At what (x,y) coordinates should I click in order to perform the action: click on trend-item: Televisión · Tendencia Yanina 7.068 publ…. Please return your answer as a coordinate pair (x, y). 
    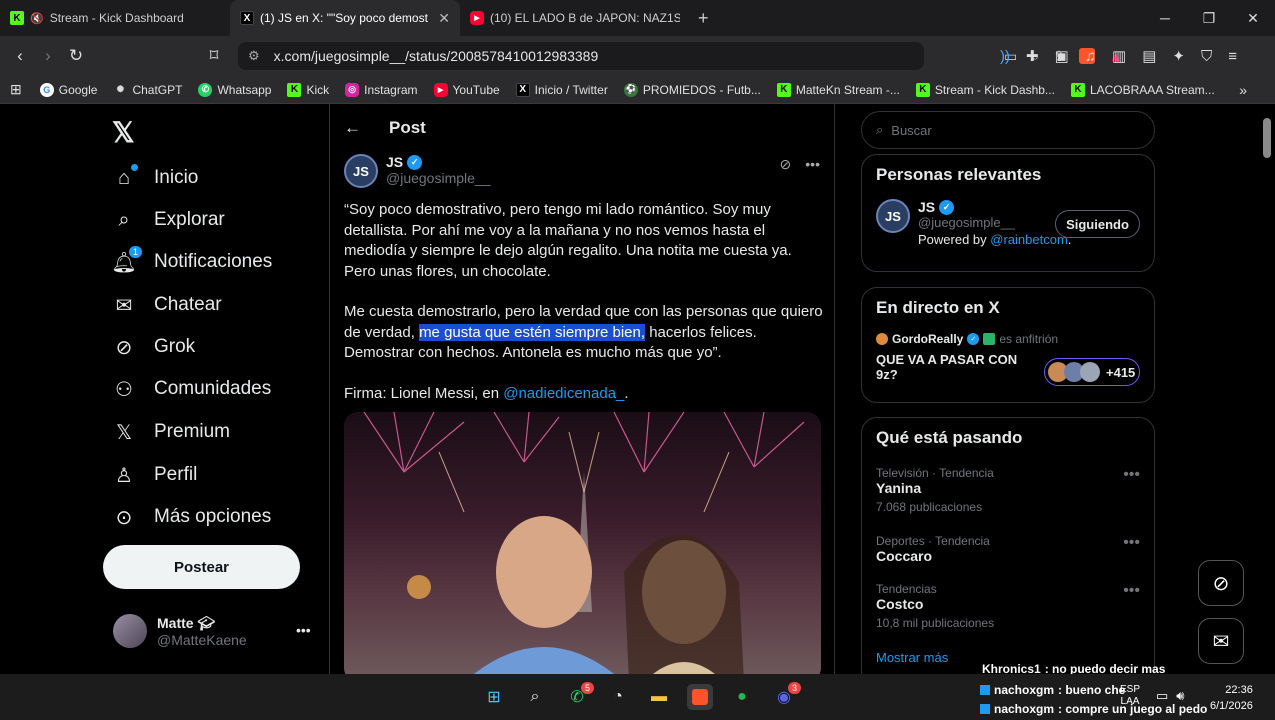
    Looking at the image, I should click on (1008, 490).